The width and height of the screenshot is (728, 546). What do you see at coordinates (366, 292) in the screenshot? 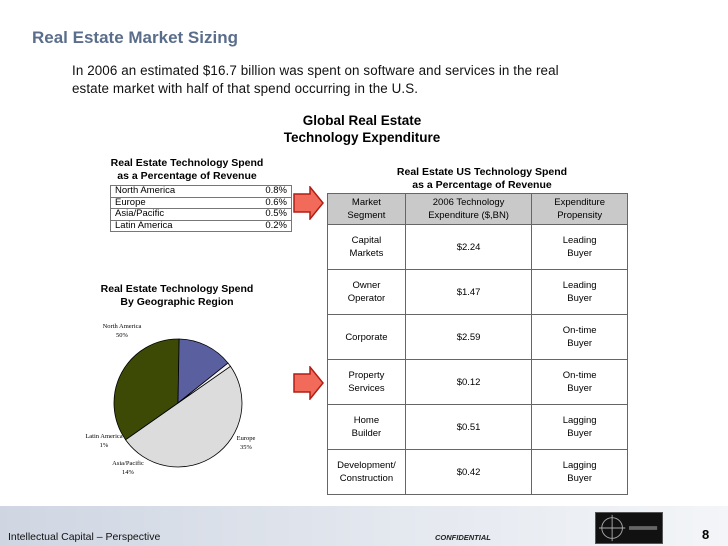
I see `segment-cell: Owner Operator` at bounding box center [366, 292].